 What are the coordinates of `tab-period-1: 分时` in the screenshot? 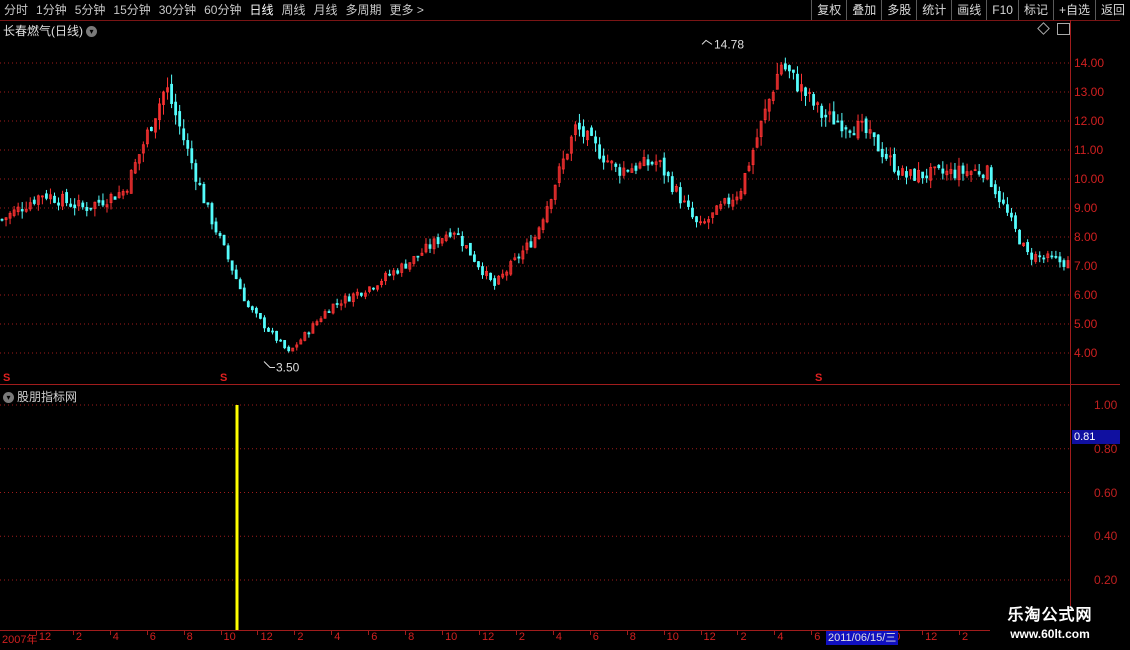 It's located at (16, 10).